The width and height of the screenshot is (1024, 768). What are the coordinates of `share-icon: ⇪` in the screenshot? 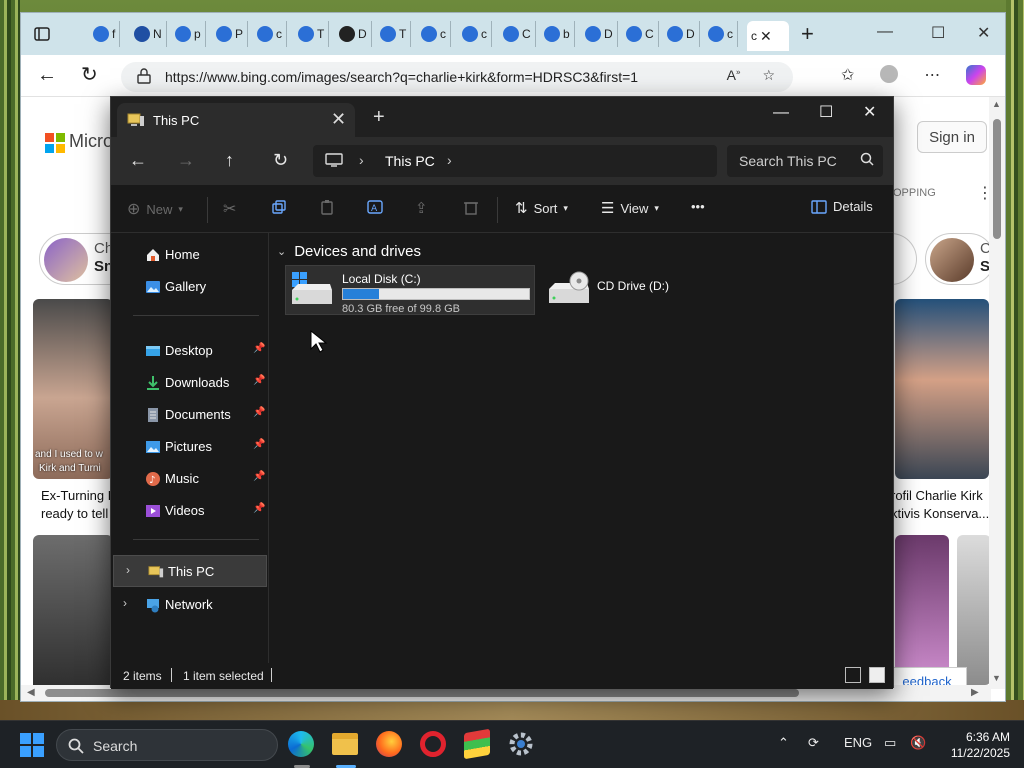 It's located at (421, 208).